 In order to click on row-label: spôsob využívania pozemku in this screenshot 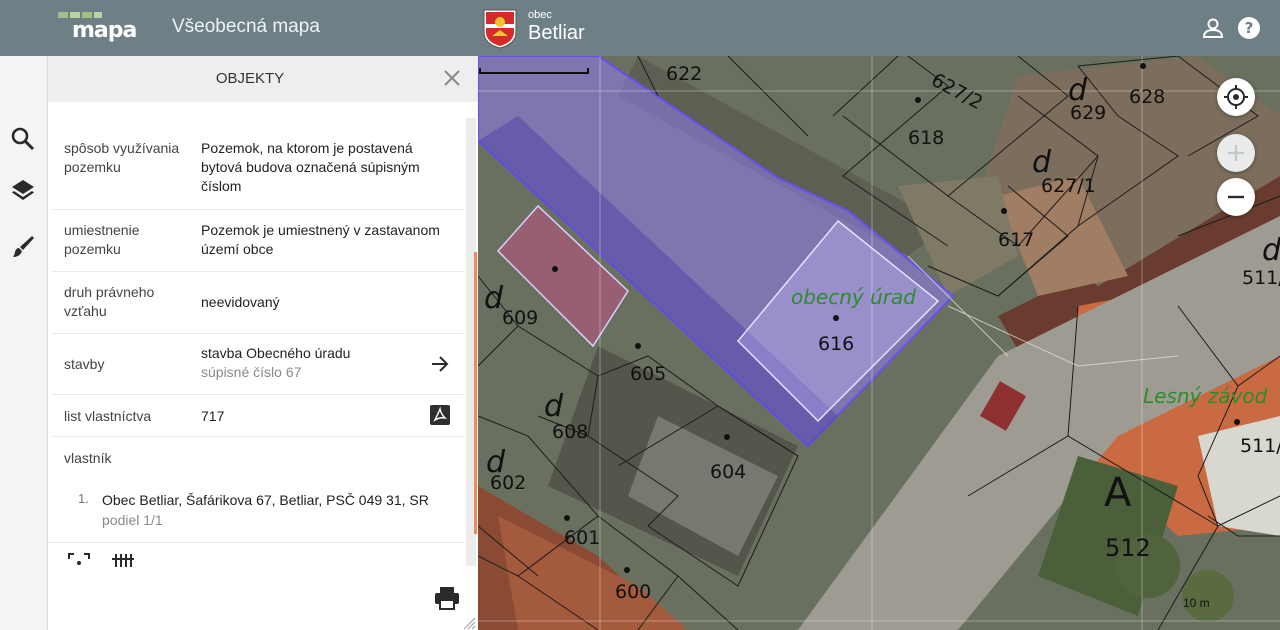, I will do `click(122, 157)`.